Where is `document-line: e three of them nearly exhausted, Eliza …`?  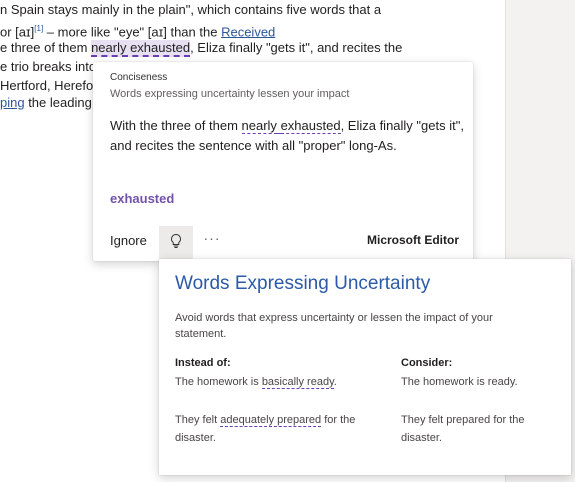
document-line: e three of them nearly exhausted, Eliza … is located at coordinates (201, 48).